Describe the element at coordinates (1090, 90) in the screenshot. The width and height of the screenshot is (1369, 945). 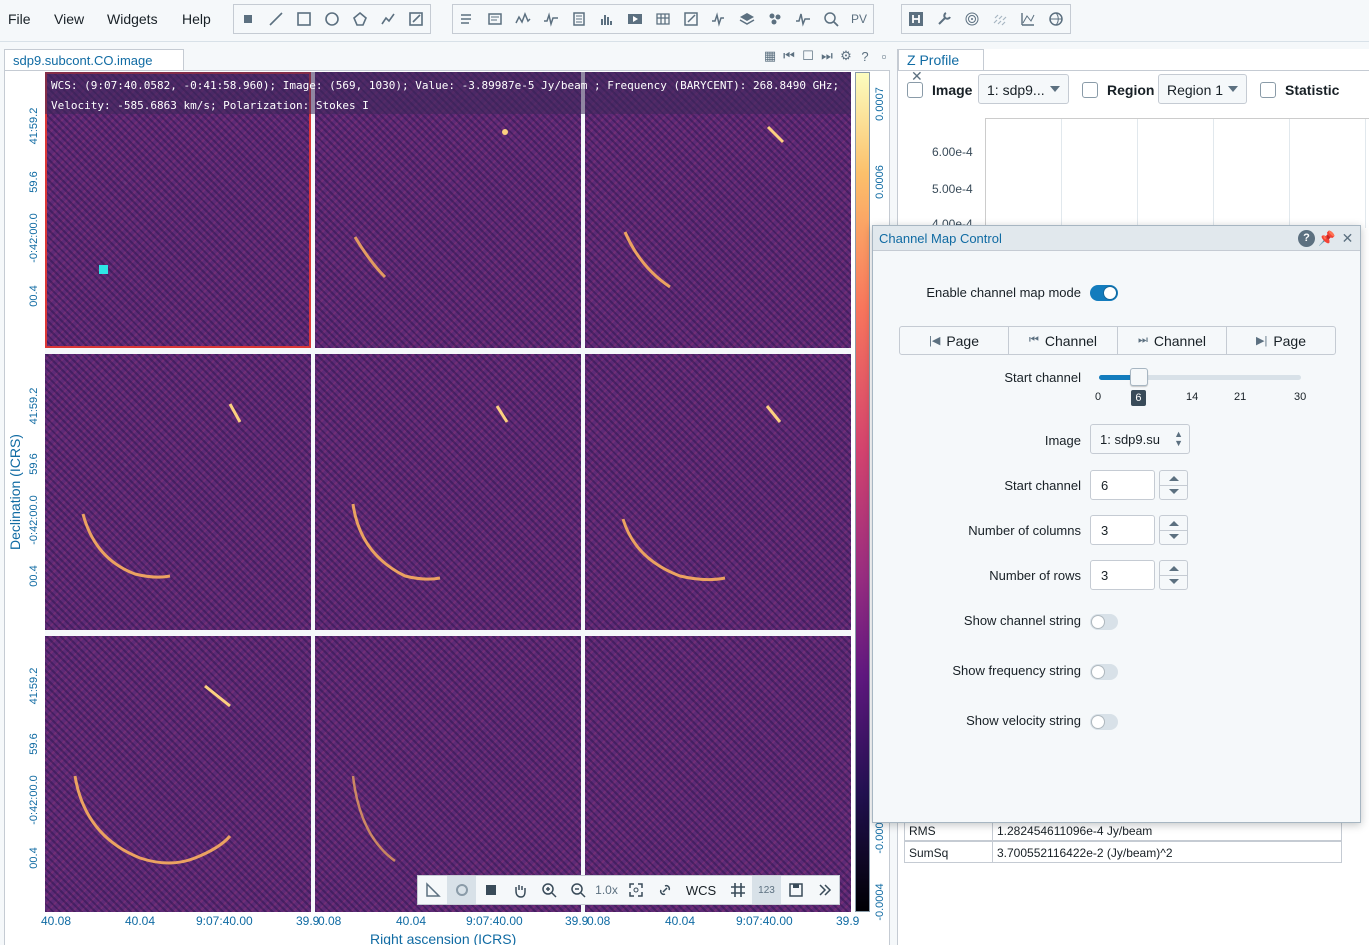
I see `region-checkbox` at that location.